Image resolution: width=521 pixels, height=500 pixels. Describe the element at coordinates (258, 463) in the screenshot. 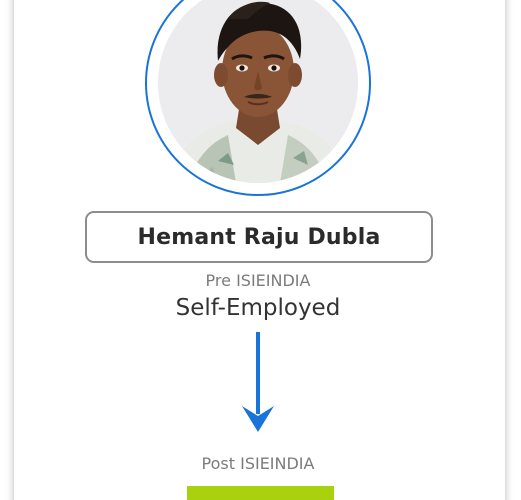

I see `post-label: Post ISIEINDIA` at that location.